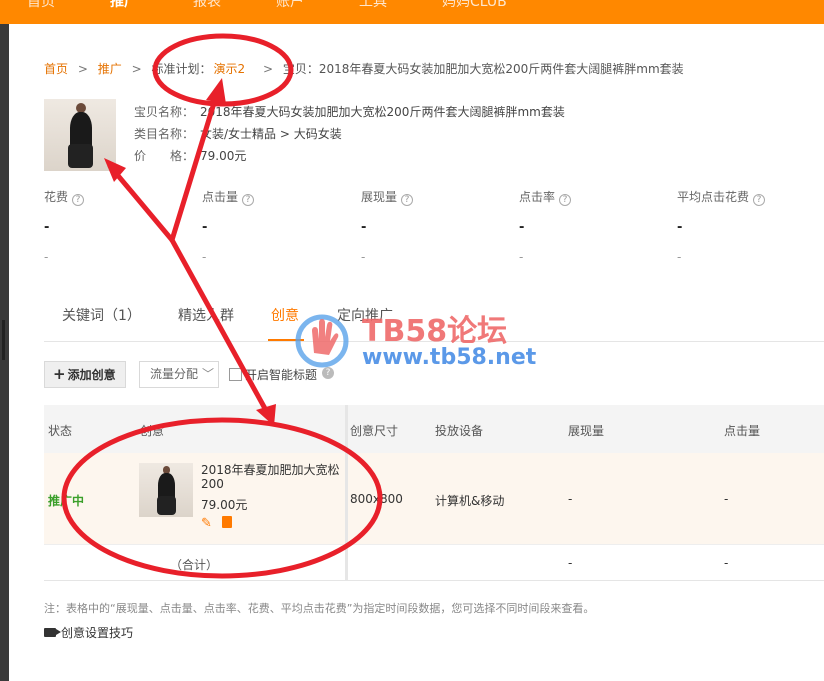 The image size is (824, 681). Describe the element at coordinates (208, 374) in the screenshot. I see `chevron-down-icon: ﹀` at that location.